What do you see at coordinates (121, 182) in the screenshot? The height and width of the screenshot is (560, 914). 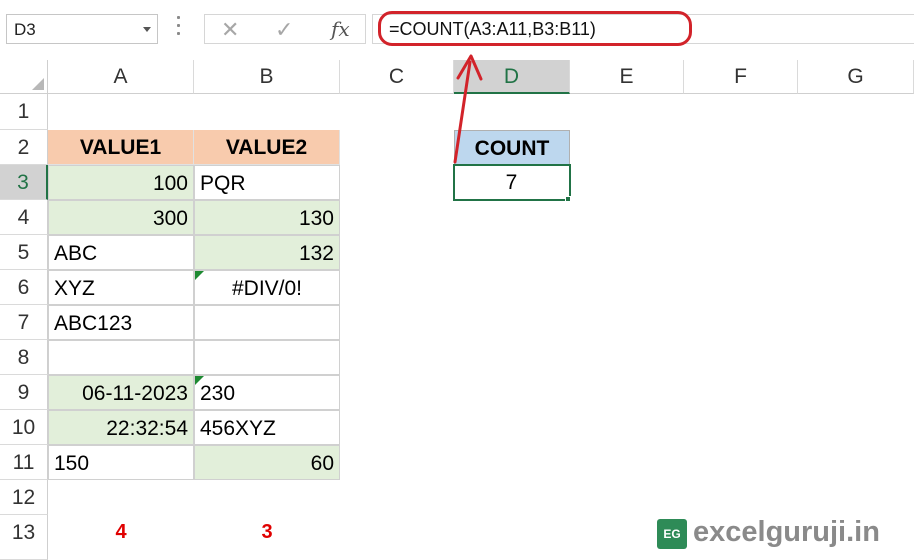 I see `cell-a3: 100` at bounding box center [121, 182].